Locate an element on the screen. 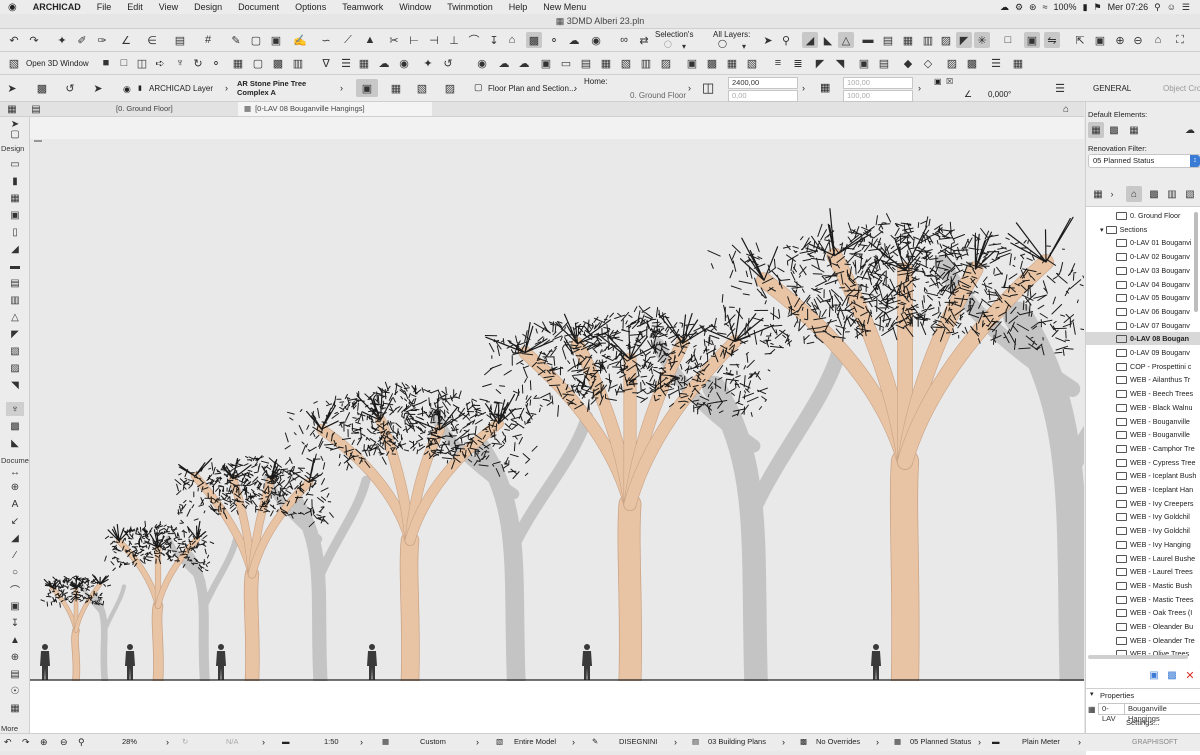 Image resolution: width=1200 pixels, height=755 pixels. tab-grid-icon: ▦ is located at coordinates (12, 109).